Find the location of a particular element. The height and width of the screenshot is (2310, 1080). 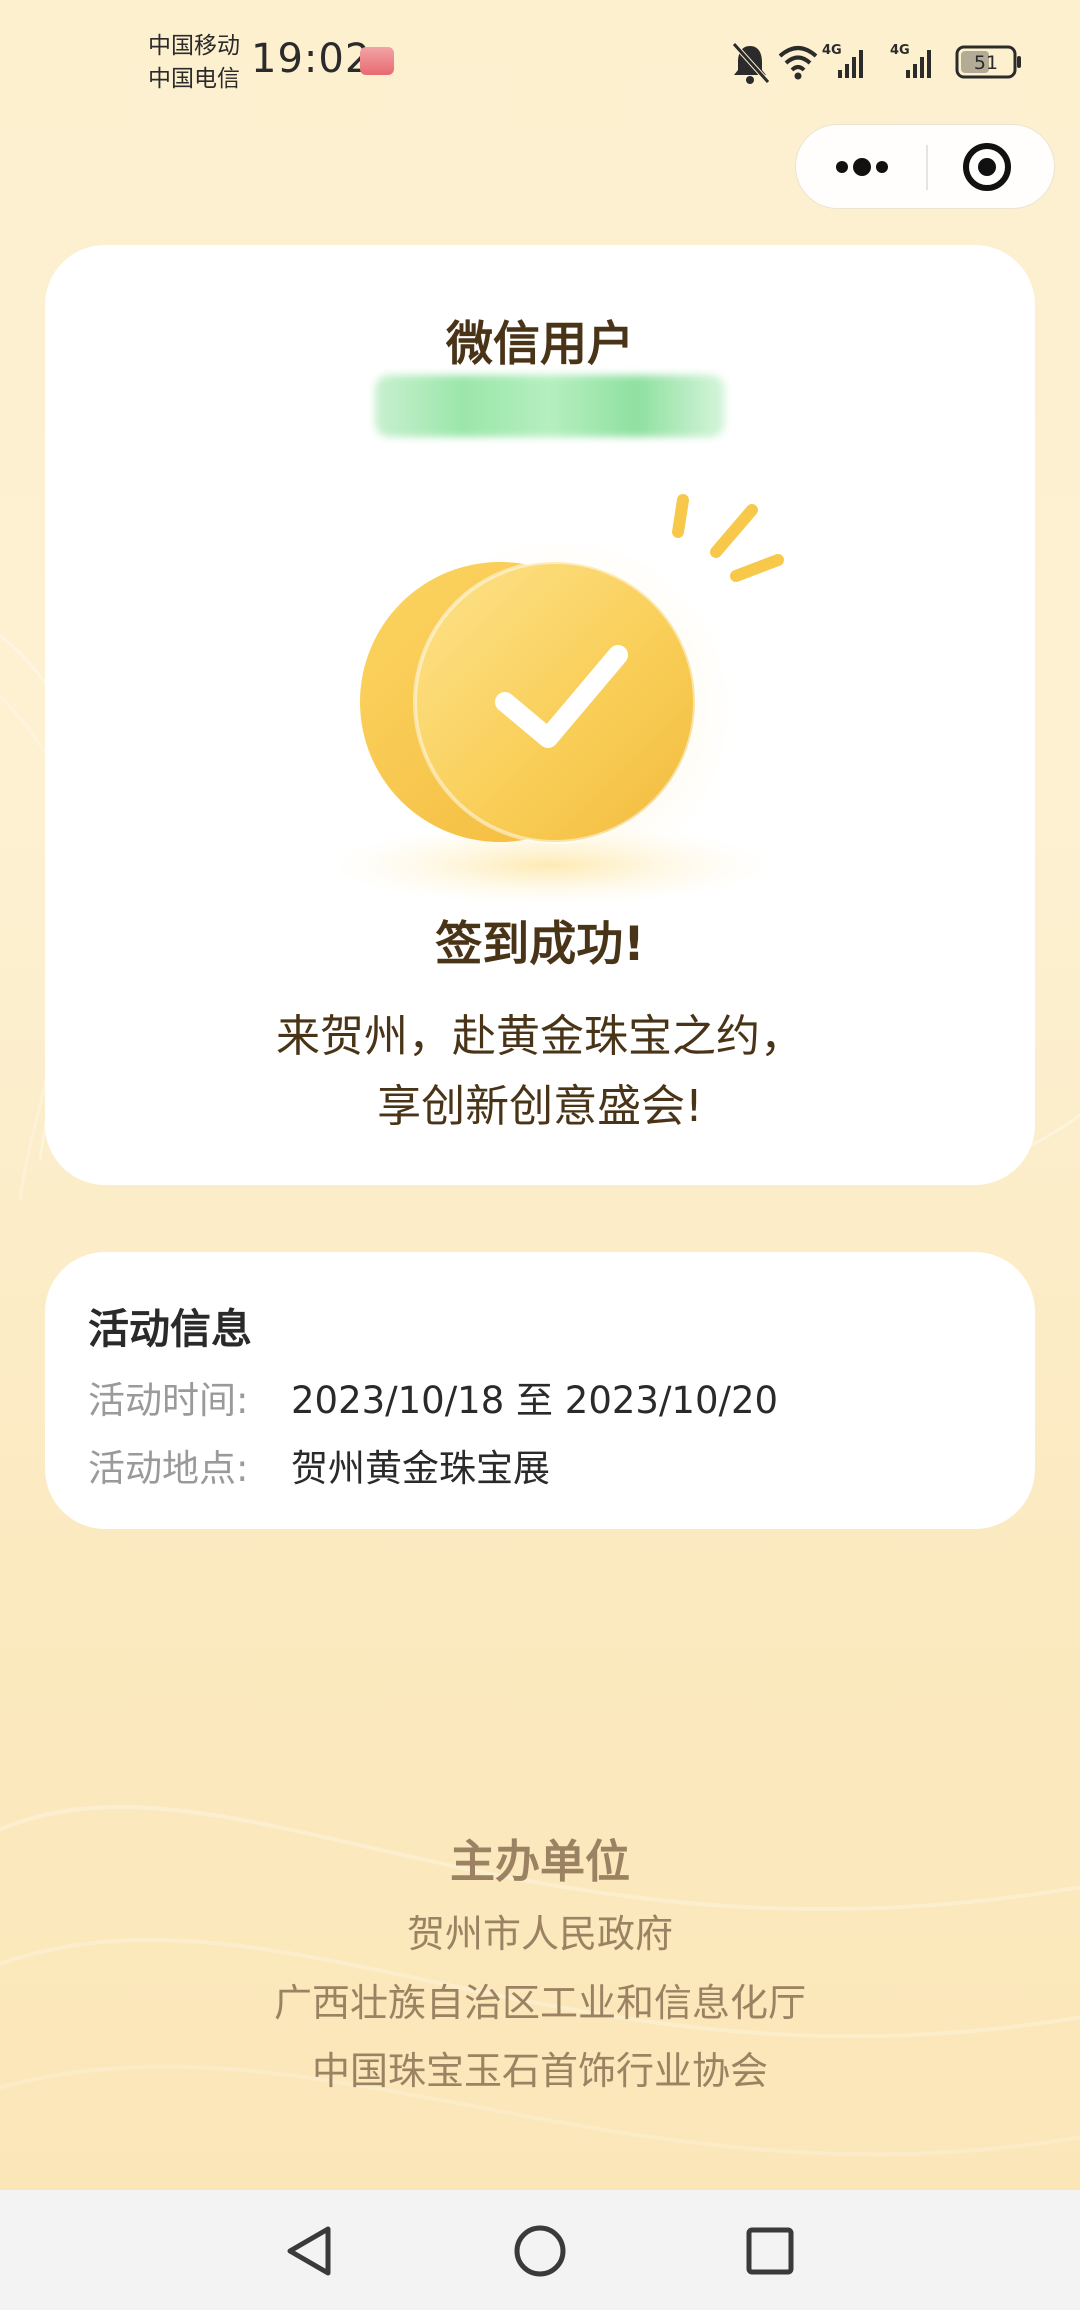

home-circle-icon is located at coordinates (540, 2251).